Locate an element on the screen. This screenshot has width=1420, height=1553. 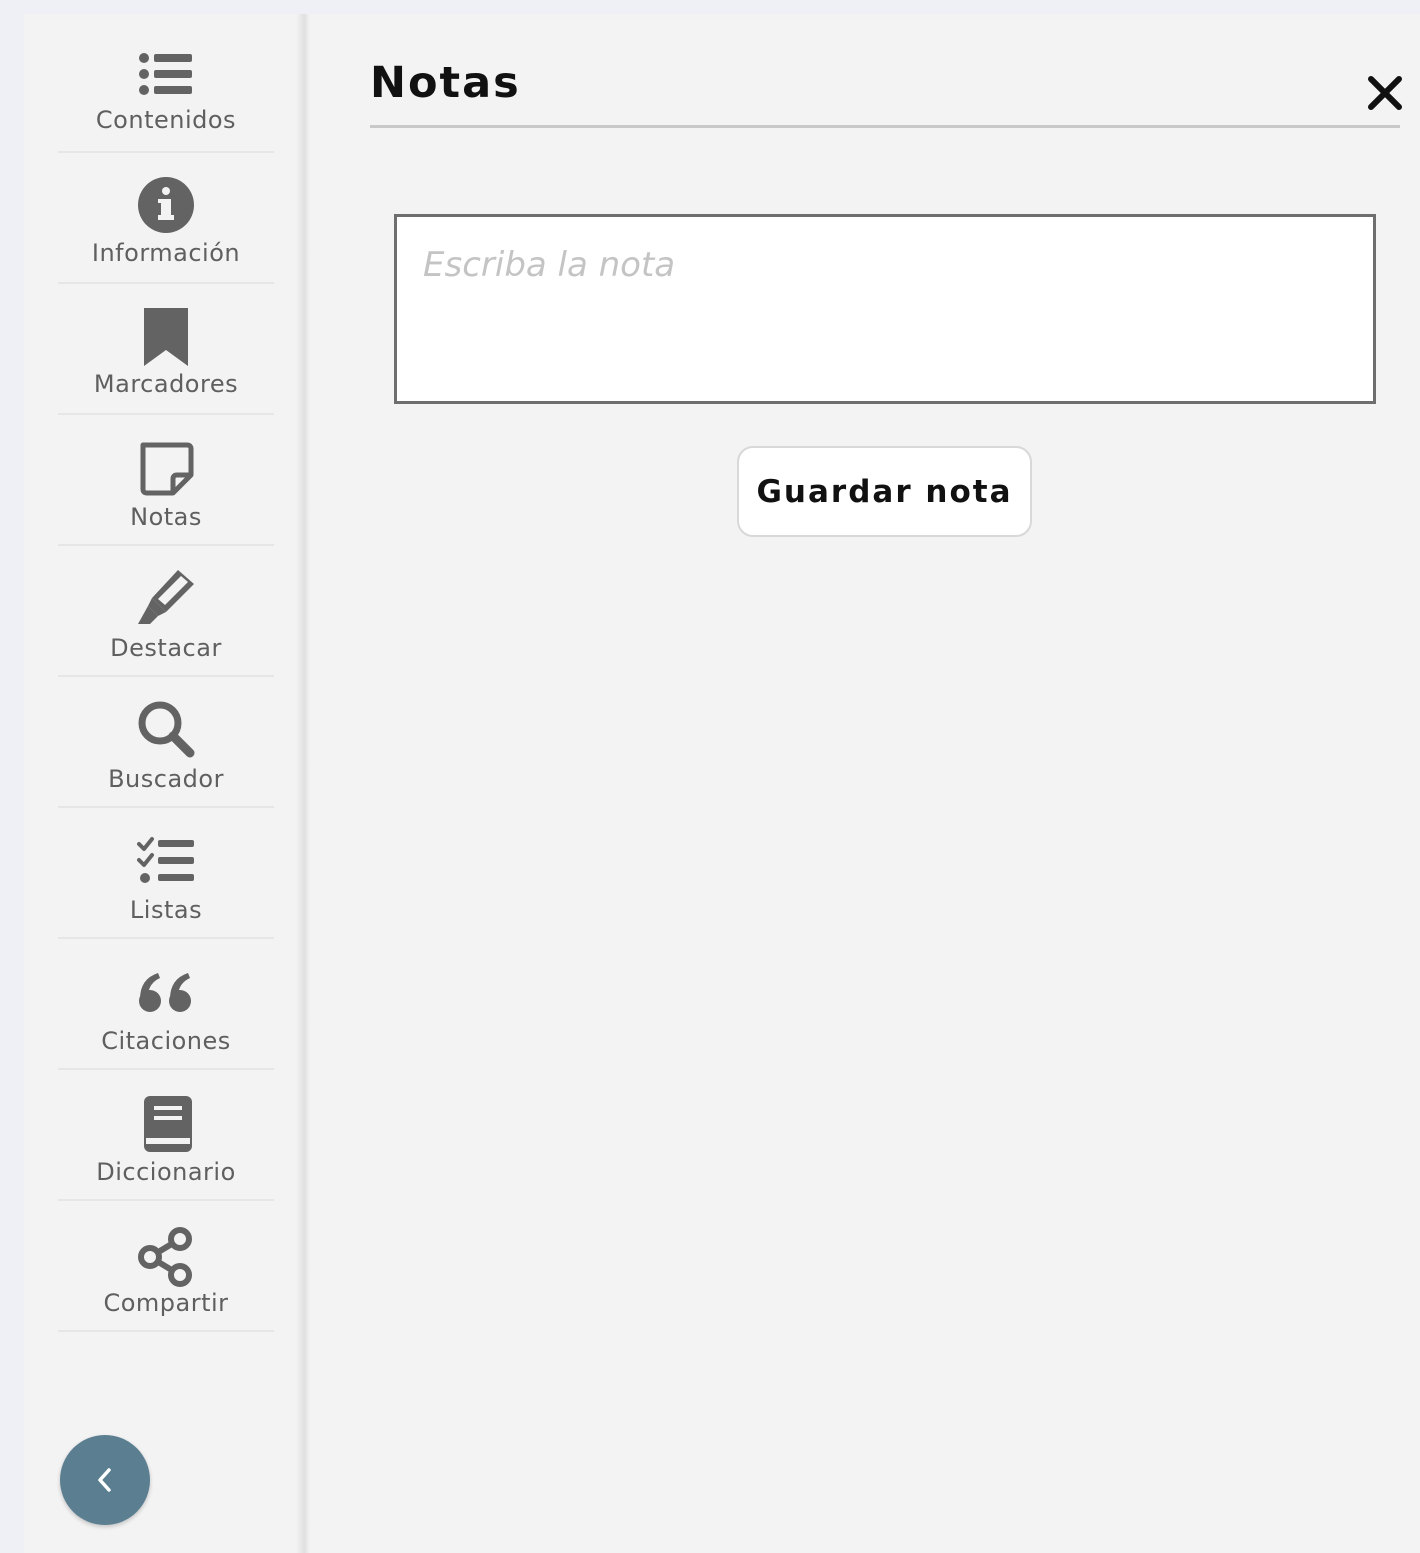
bookmark-icon is located at coordinates (166, 336).